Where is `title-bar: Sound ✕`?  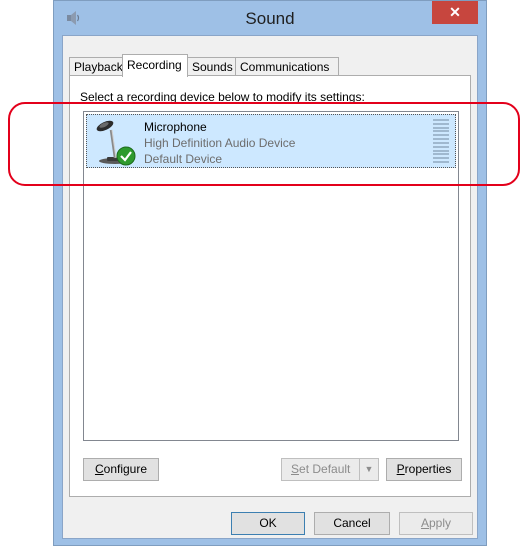 title-bar: Sound ✕ is located at coordinates (270, 18).